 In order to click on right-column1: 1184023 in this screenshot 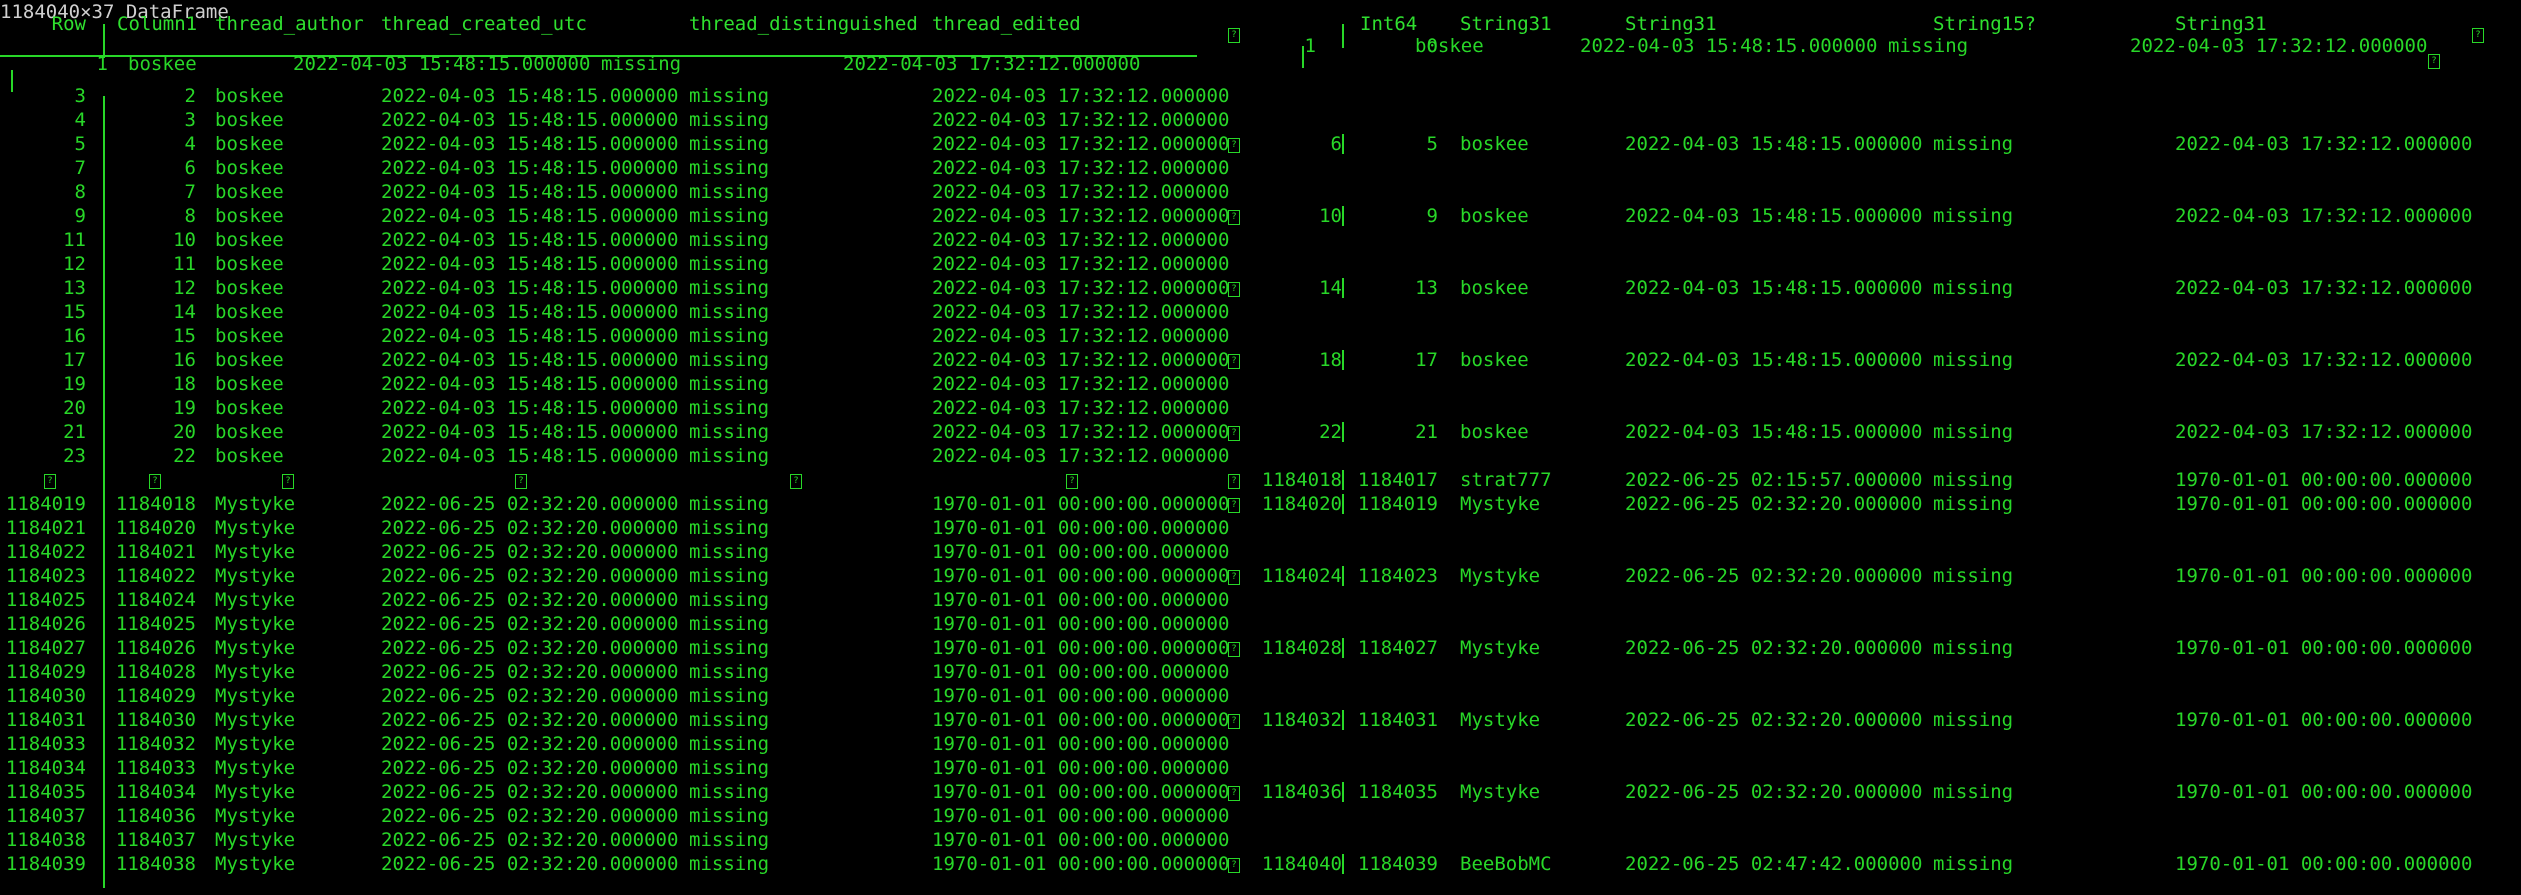, I will do `click(1397, 576)`.